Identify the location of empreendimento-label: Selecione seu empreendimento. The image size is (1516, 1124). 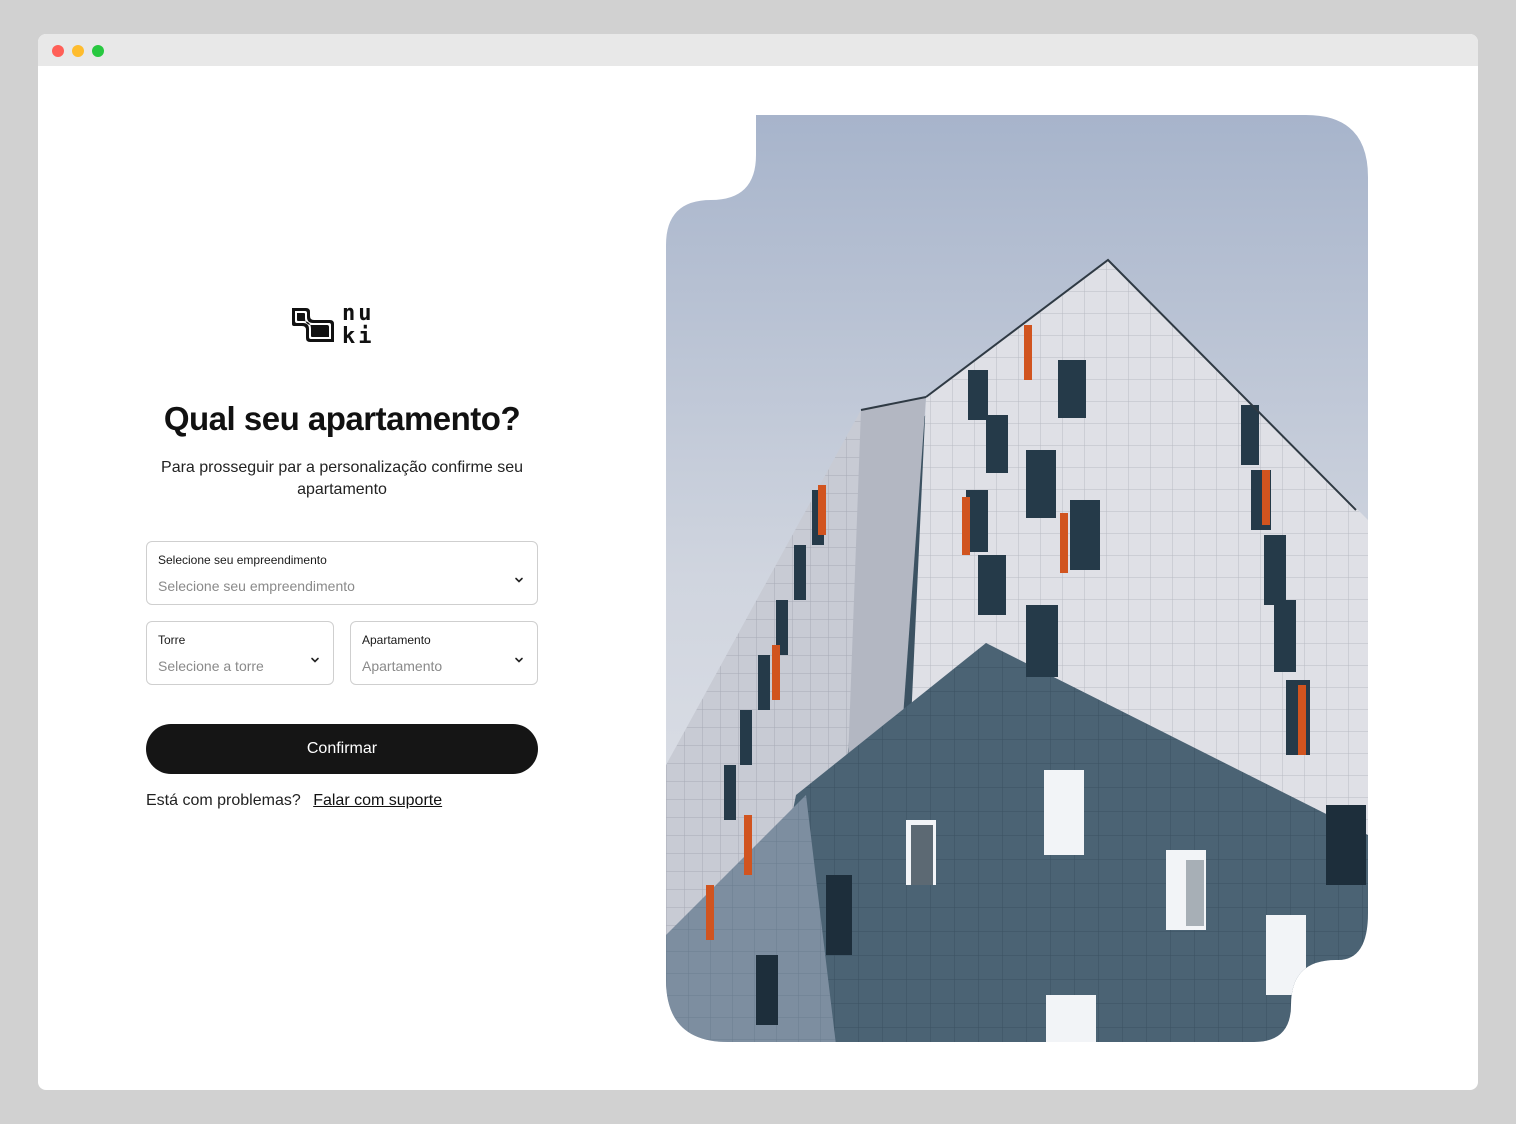
(242, 560).